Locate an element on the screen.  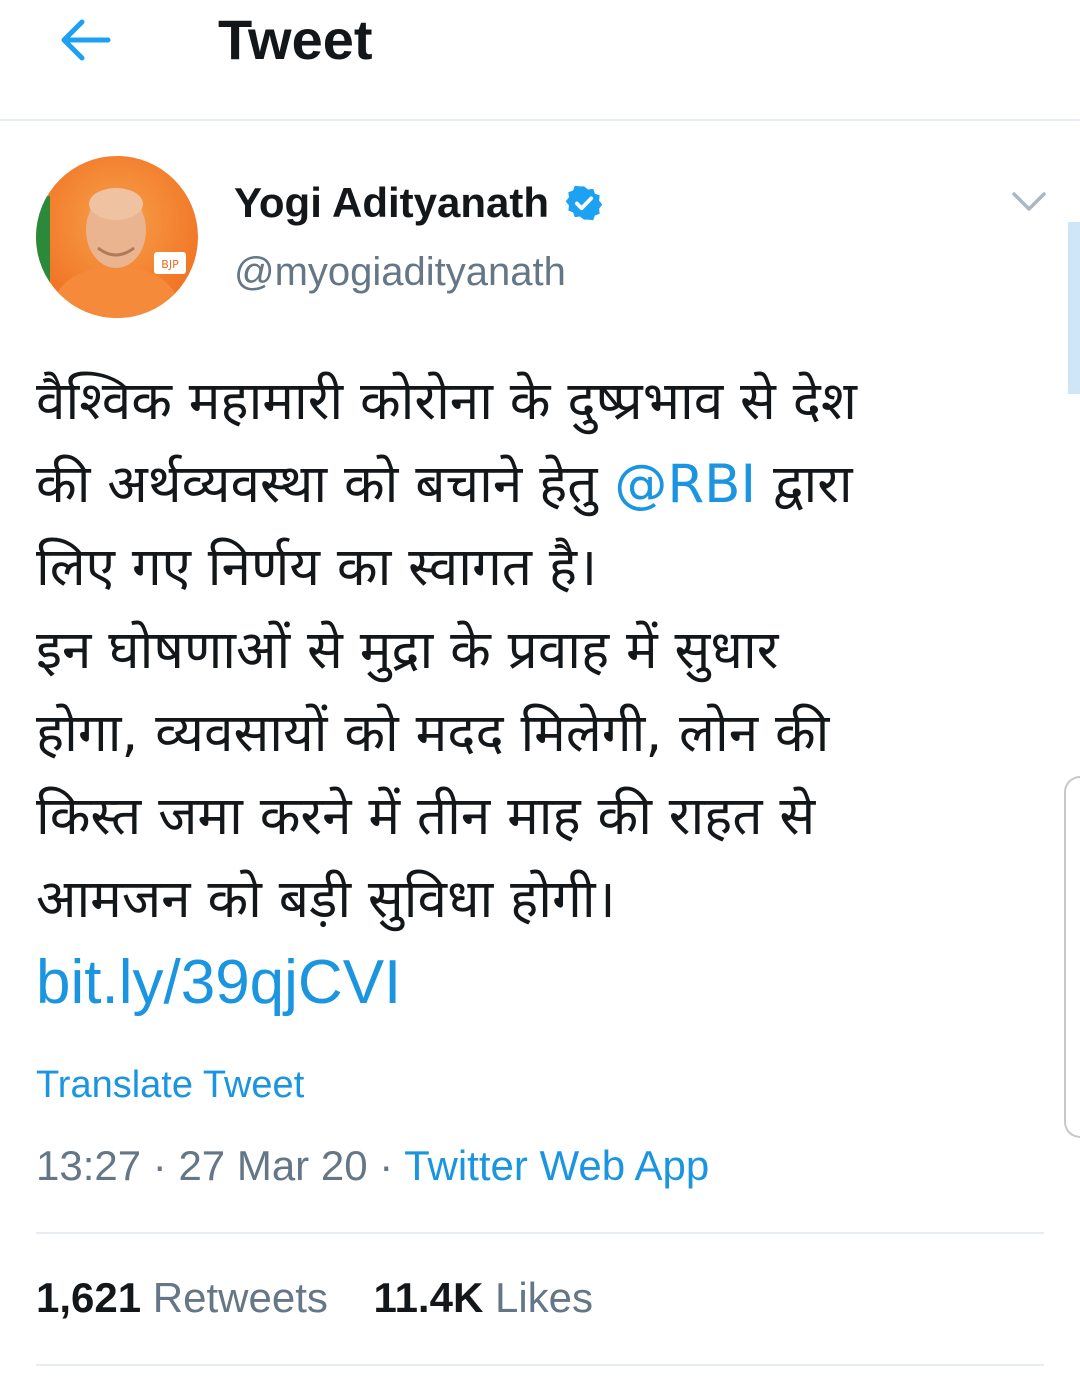
top-app-bar: Tweet is located at coordinates (540, 60).